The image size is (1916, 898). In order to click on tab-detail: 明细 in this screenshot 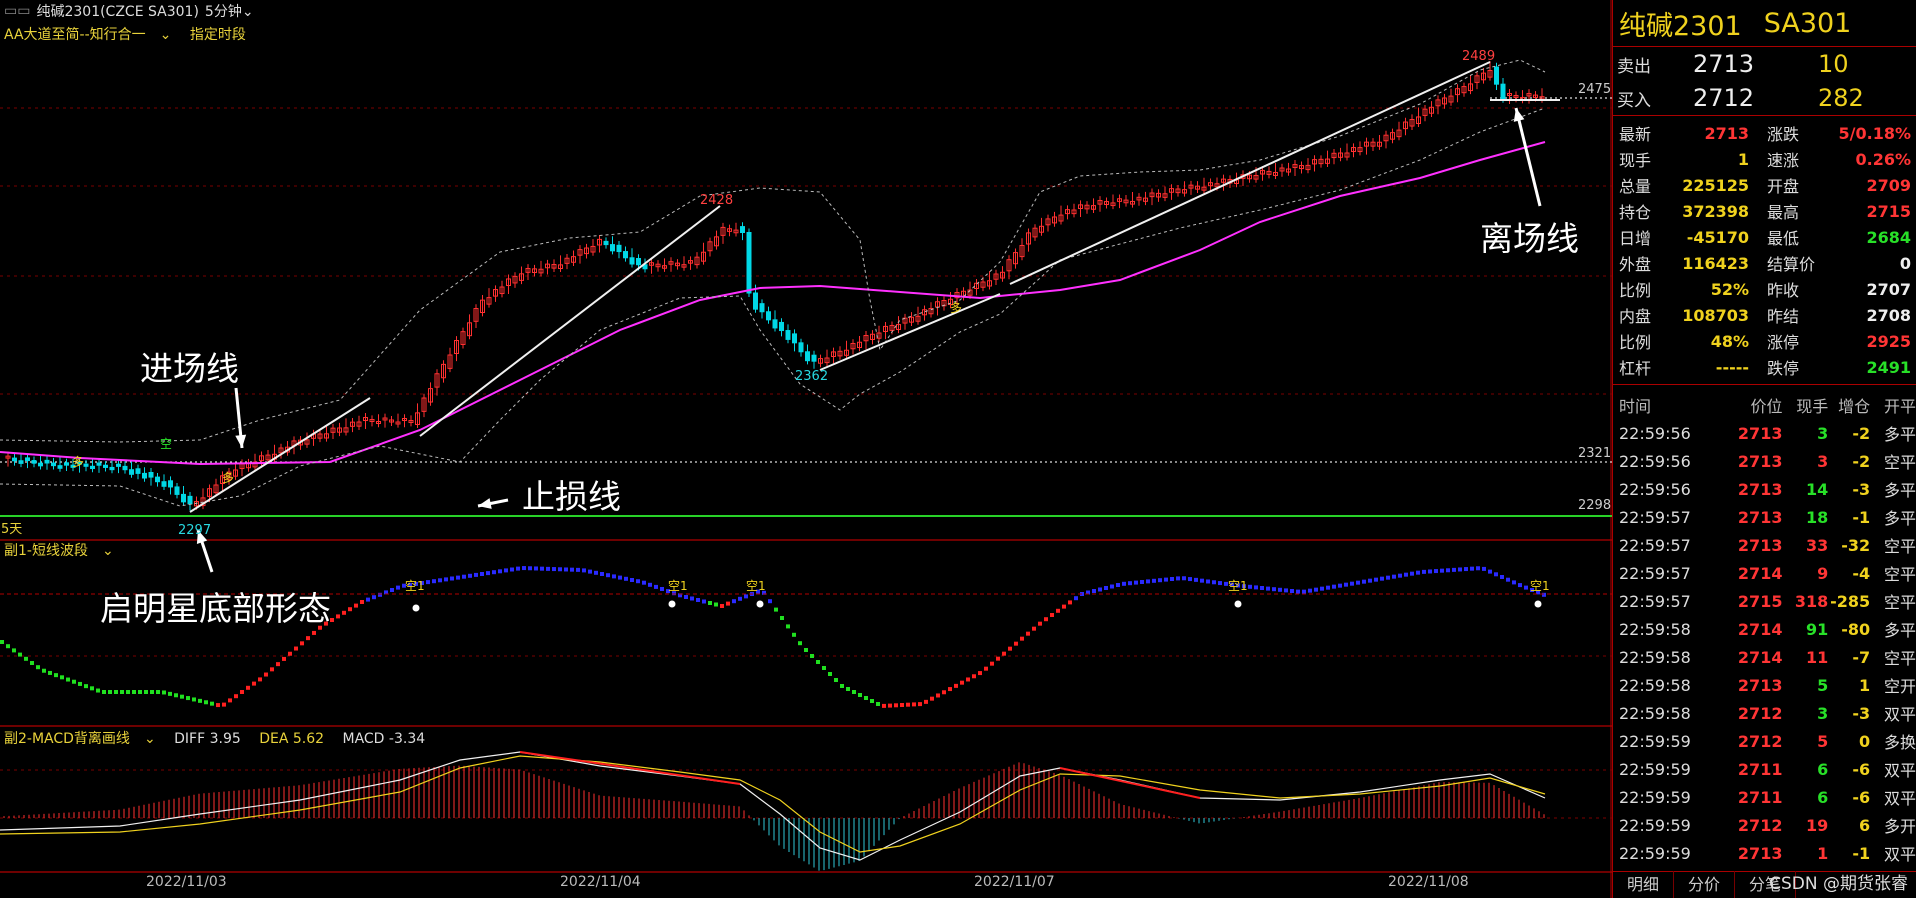, I will do `click(1644, 884)`.